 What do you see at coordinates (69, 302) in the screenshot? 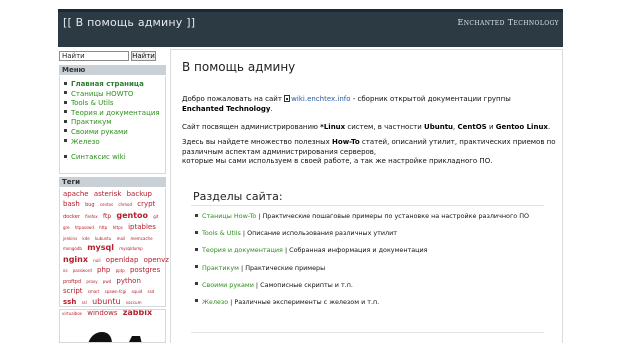
I see `tag-link: ssh` at bounding box center [69, 302].